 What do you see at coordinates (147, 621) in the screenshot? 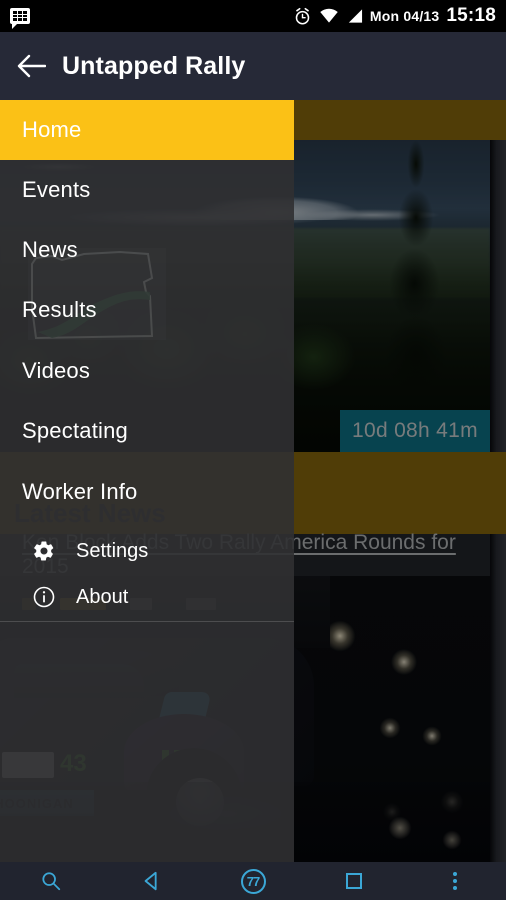
I see `drawer-divider` at bounding box center [147, 621].